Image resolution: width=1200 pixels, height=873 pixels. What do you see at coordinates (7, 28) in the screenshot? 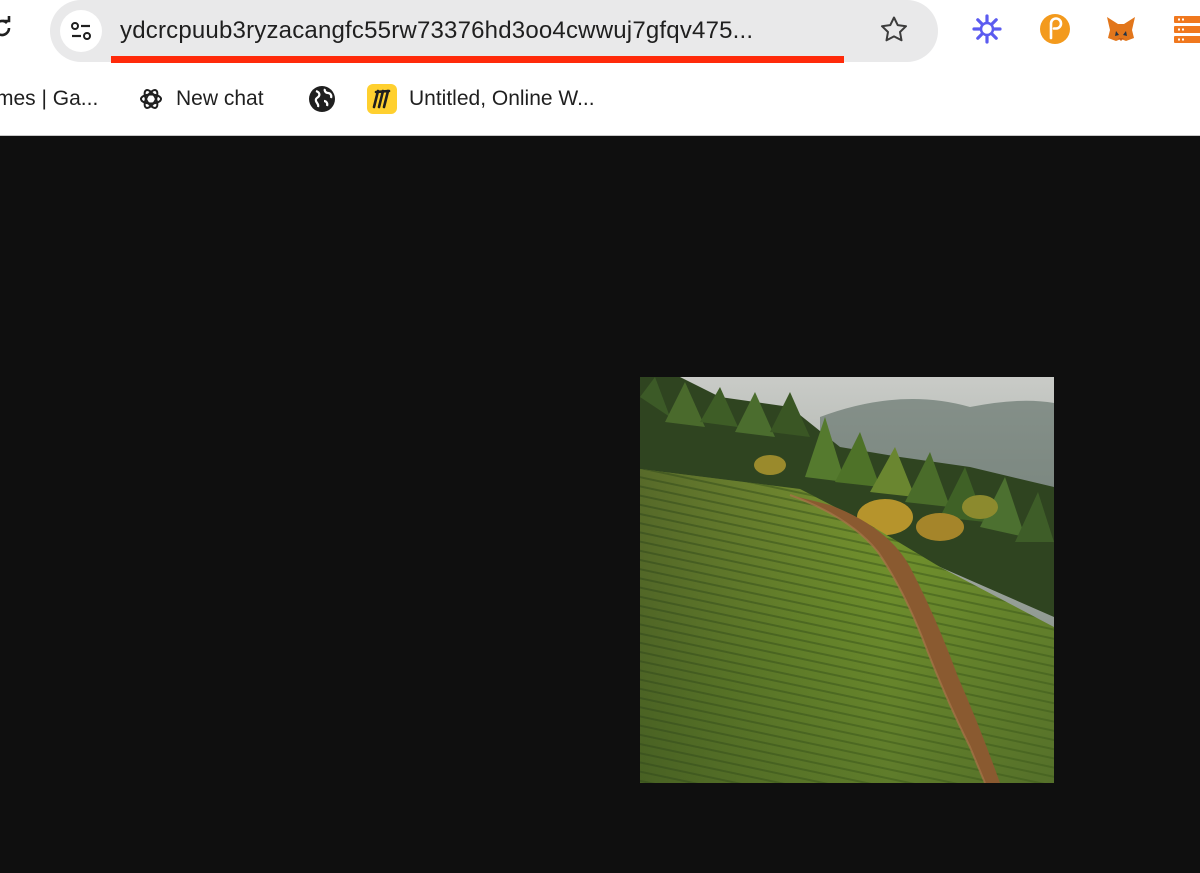
I see `reload-icon` at bounding box center [7, 28].